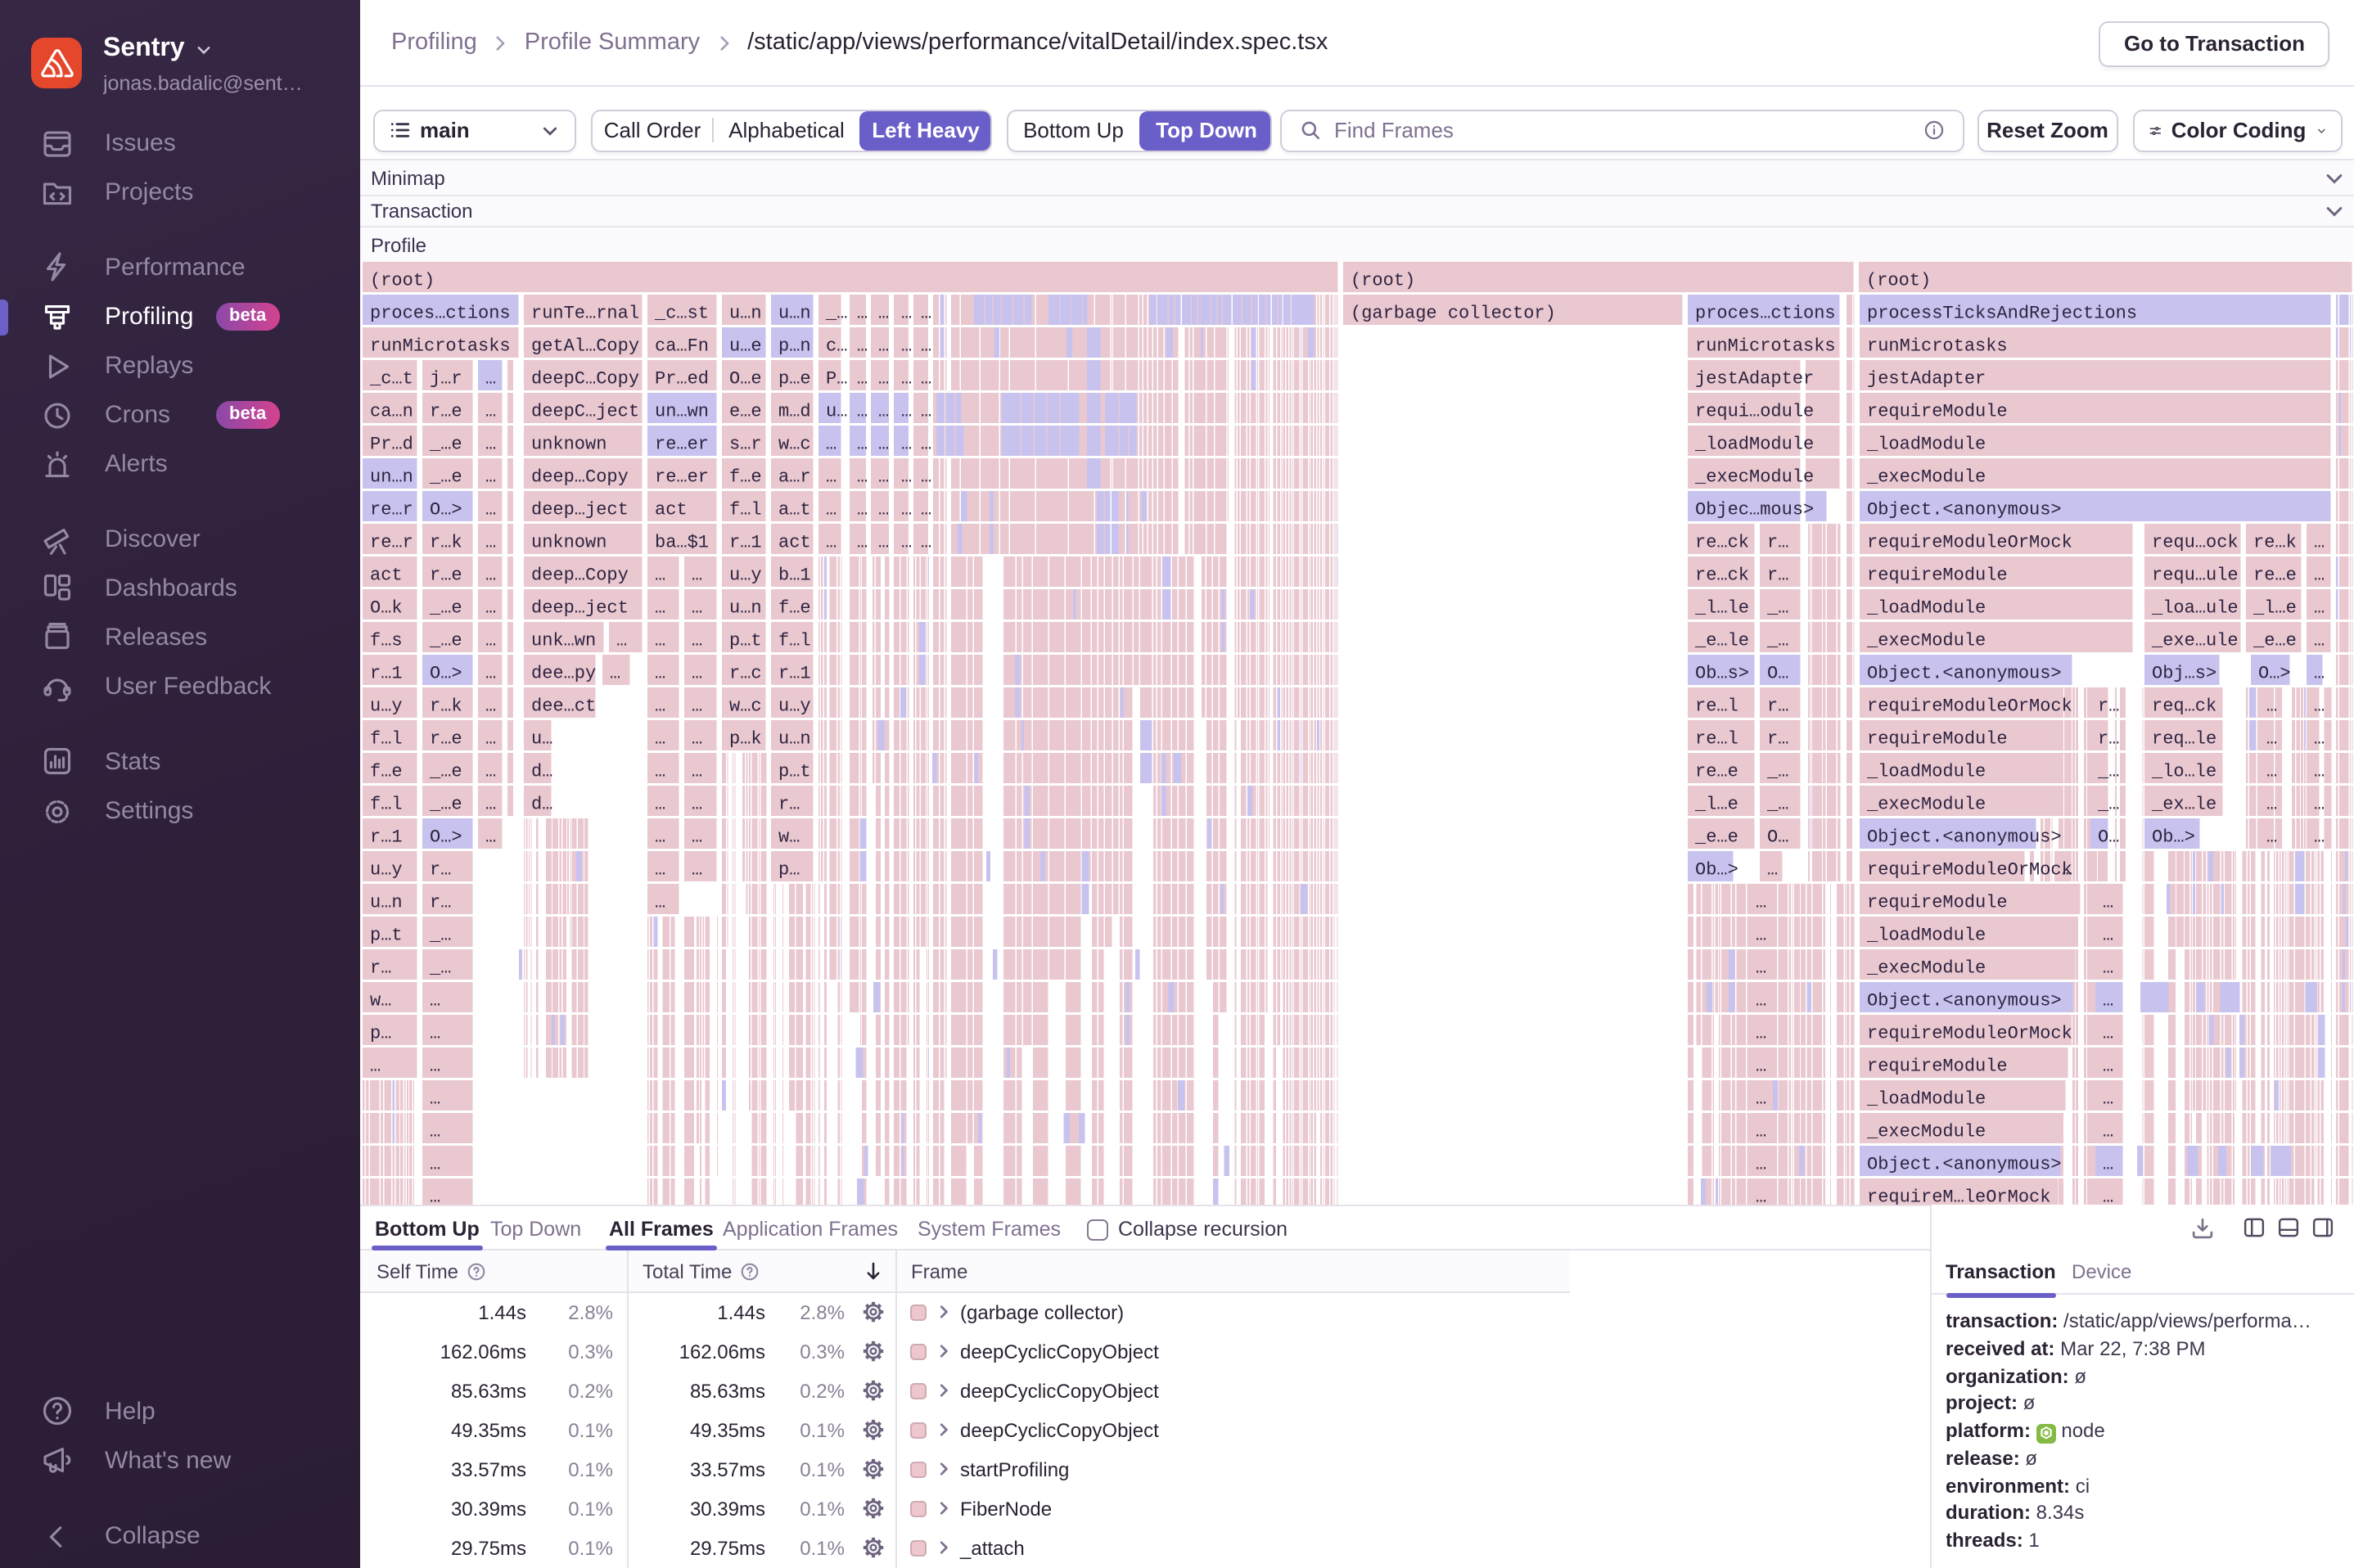  What do you see at coordinates (1453, 313) in the screenshot?
I see `svg-text: (garbage collector)` at bounding box center [1453, 313].